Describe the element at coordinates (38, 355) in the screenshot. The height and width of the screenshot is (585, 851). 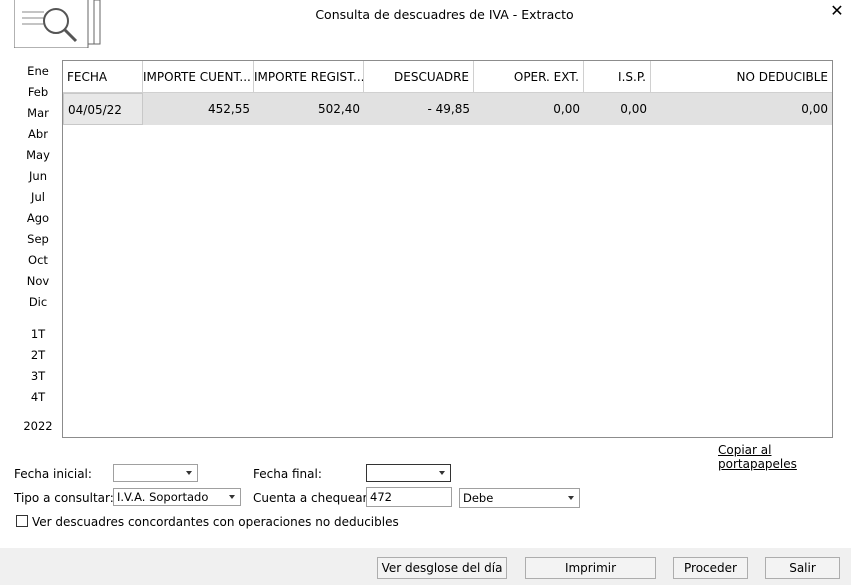
I see `quarter-2t: 2T` at that location.